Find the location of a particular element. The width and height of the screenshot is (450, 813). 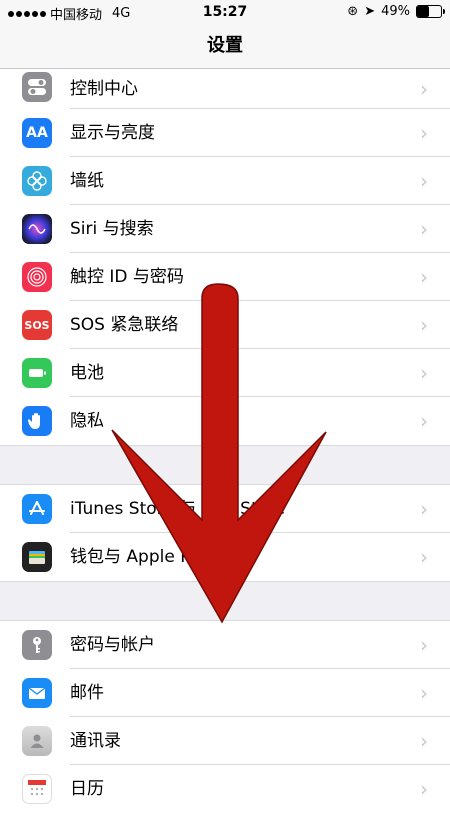

row-label: 显示与亮度 is located at coordinates (112, 133).